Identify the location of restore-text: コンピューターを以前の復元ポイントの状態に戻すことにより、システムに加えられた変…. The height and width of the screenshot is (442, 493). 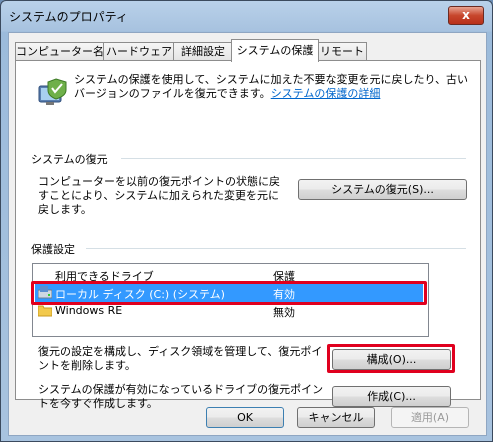
(159, 195).